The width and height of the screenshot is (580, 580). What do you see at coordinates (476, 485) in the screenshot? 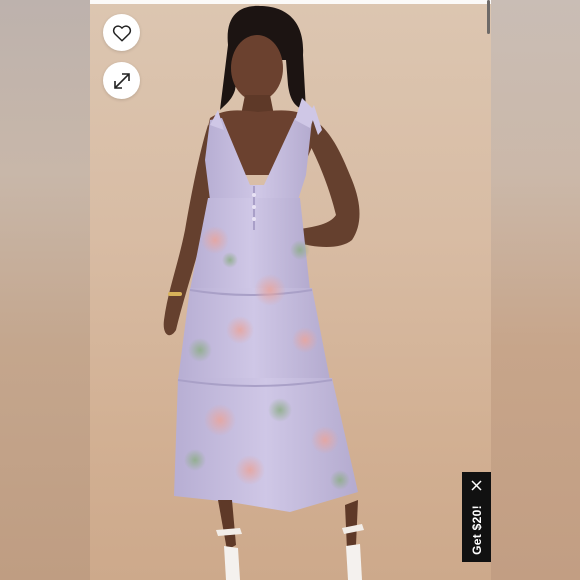
I see `close-icon` at bounding box center [476, 485].